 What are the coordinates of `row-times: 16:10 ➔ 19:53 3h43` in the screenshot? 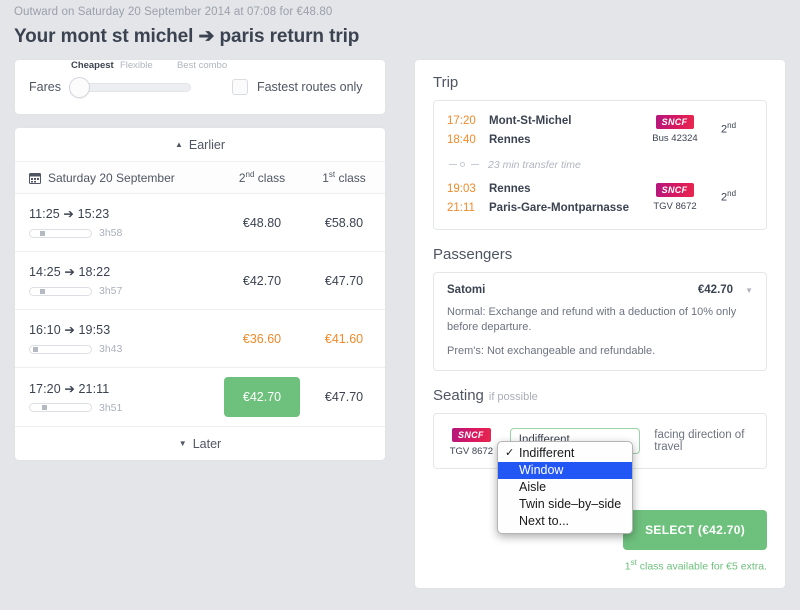 It's located at (118, 338).